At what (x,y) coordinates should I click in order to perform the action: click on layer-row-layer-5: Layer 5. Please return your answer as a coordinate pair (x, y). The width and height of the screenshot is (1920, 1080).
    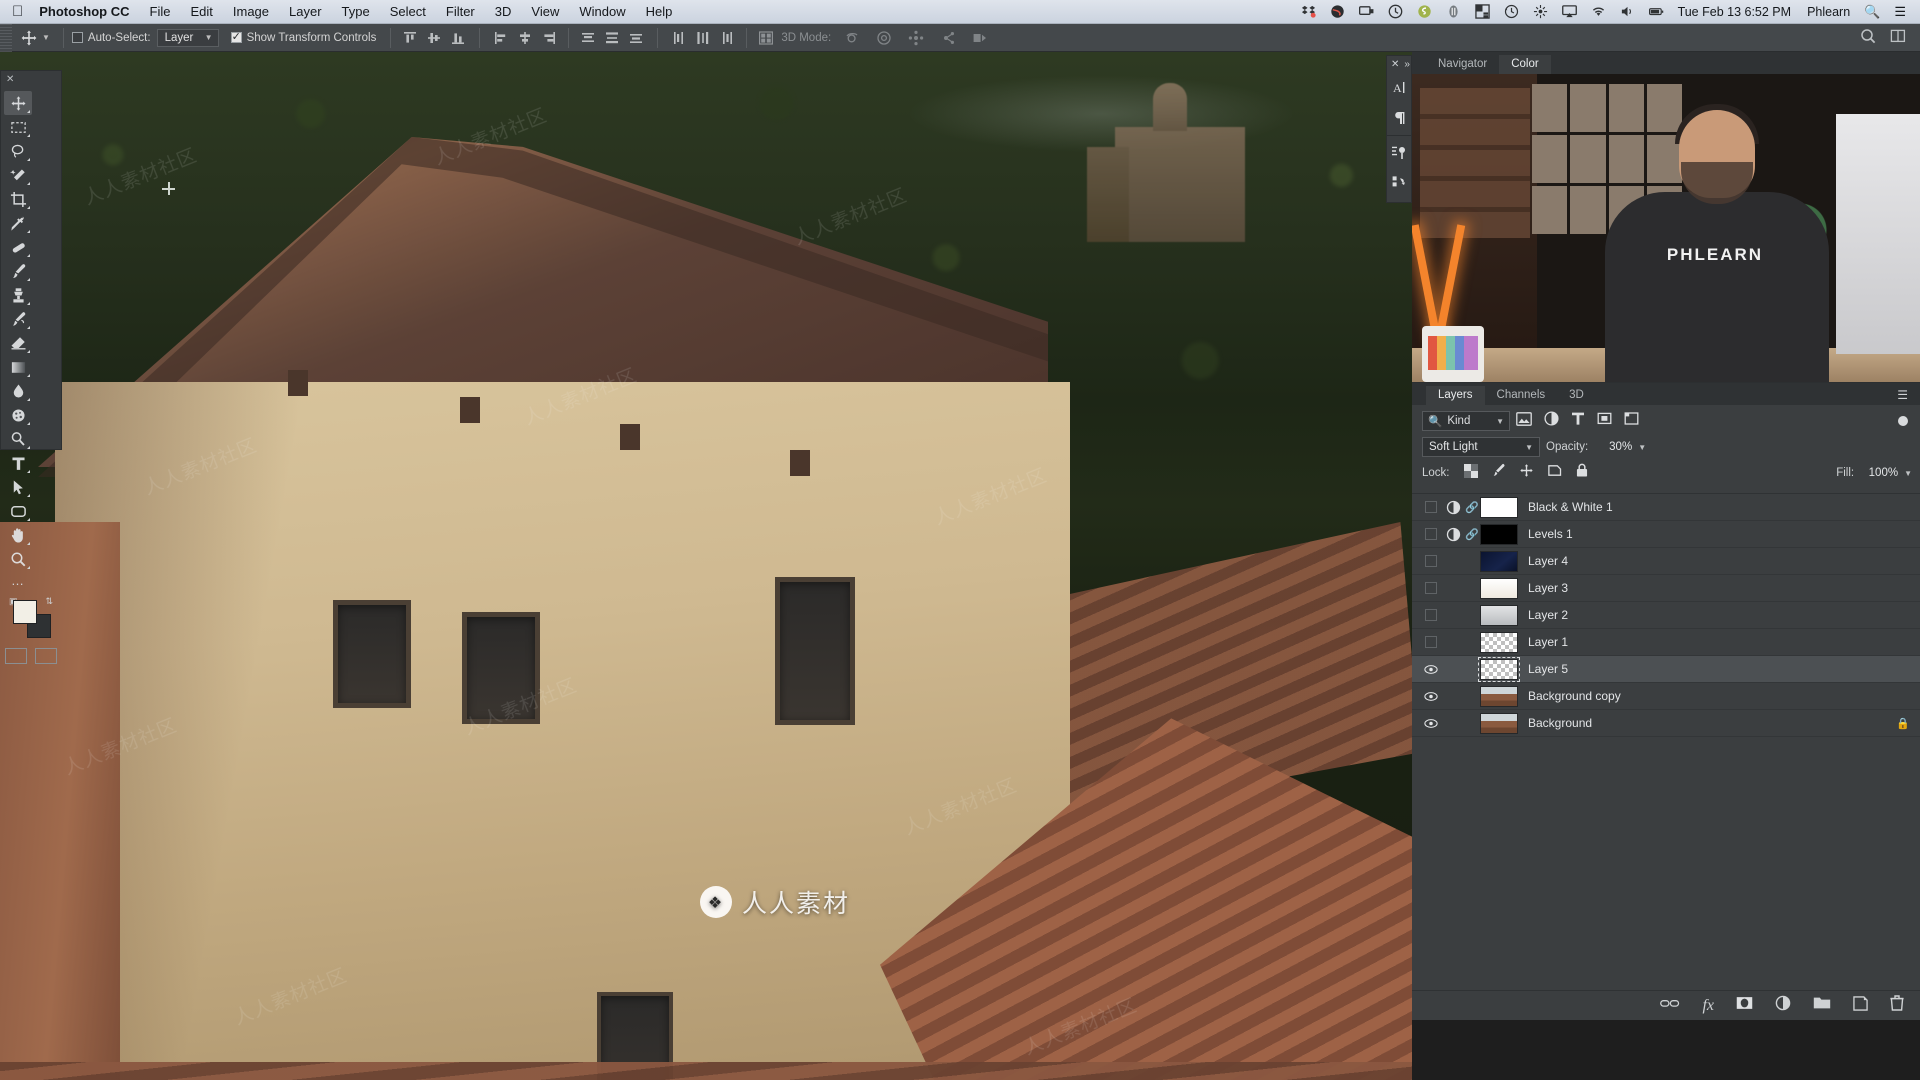
    Looking at the image, I should click on (1666, 669).